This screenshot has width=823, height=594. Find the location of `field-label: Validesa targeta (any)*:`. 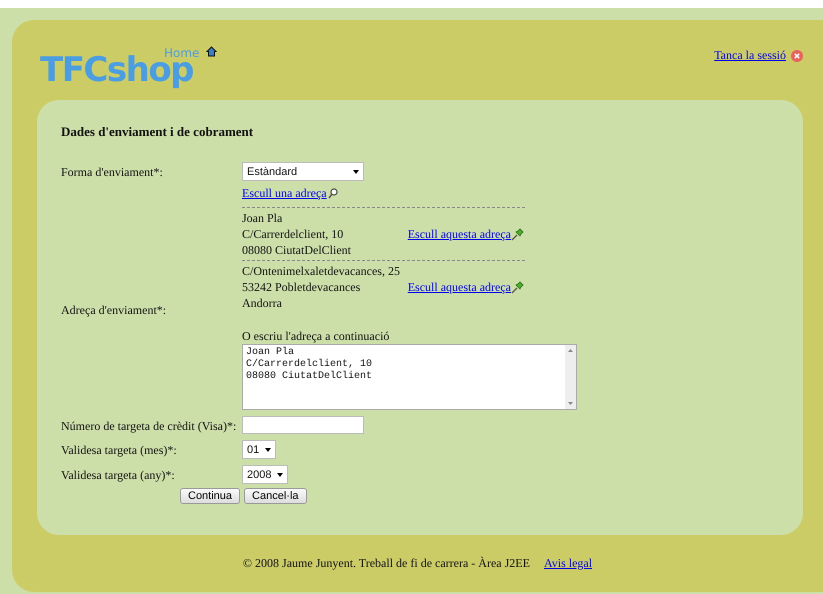

field-label: Validesa targeta (any)*: is located at coordinates (118, 475).